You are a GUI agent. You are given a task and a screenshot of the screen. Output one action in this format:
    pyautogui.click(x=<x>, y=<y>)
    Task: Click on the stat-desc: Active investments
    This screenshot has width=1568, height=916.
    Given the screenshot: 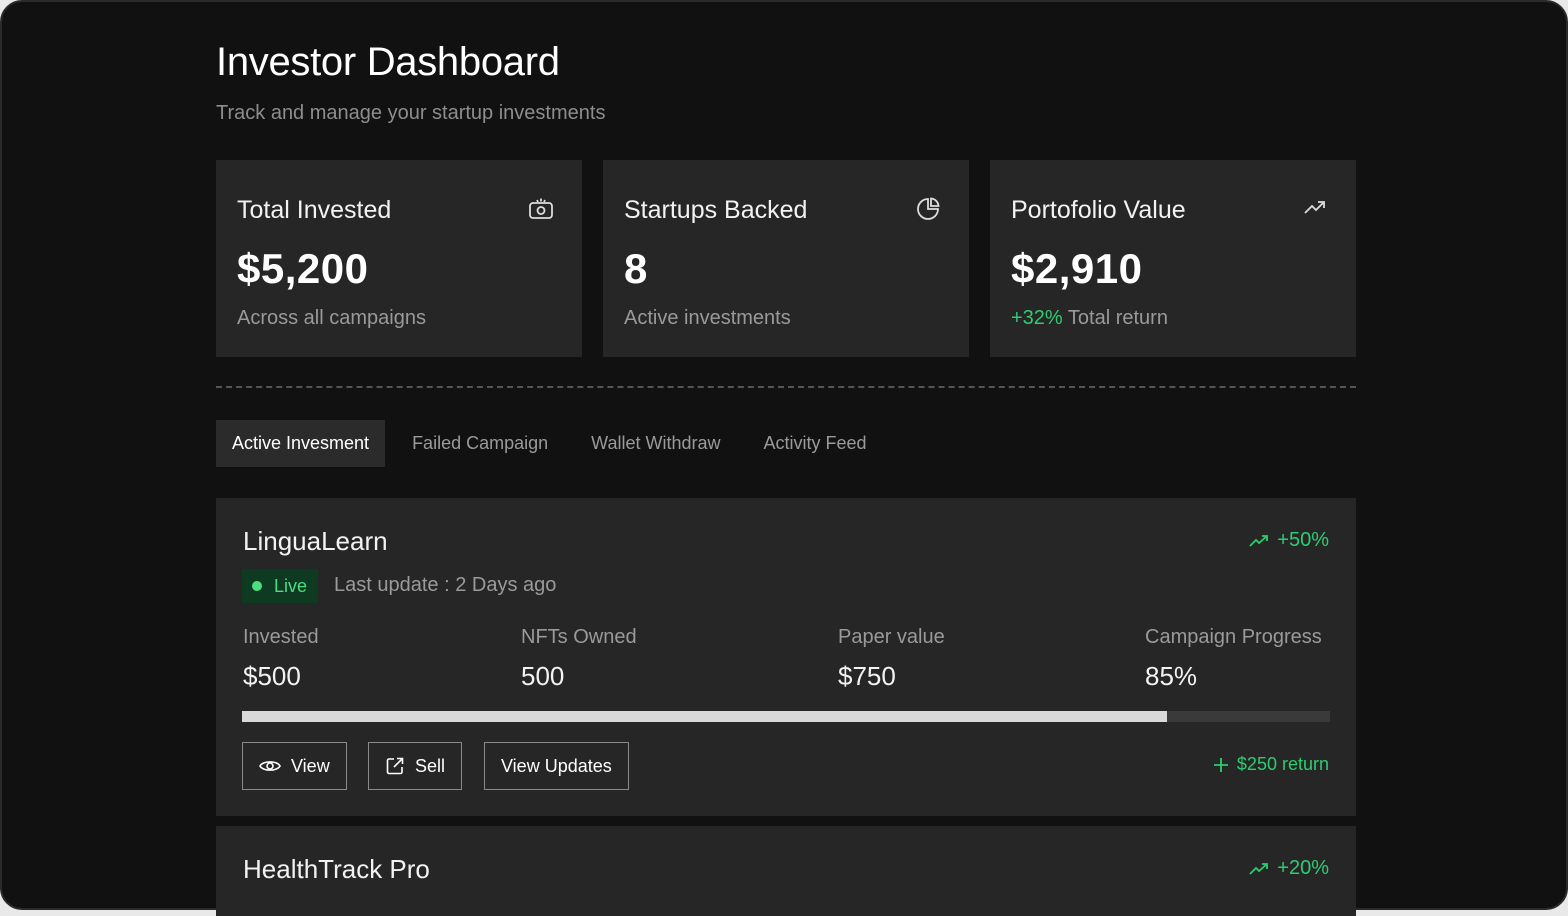 What is the action you would take?
    pyautogui.click(x=707, y=318)
    